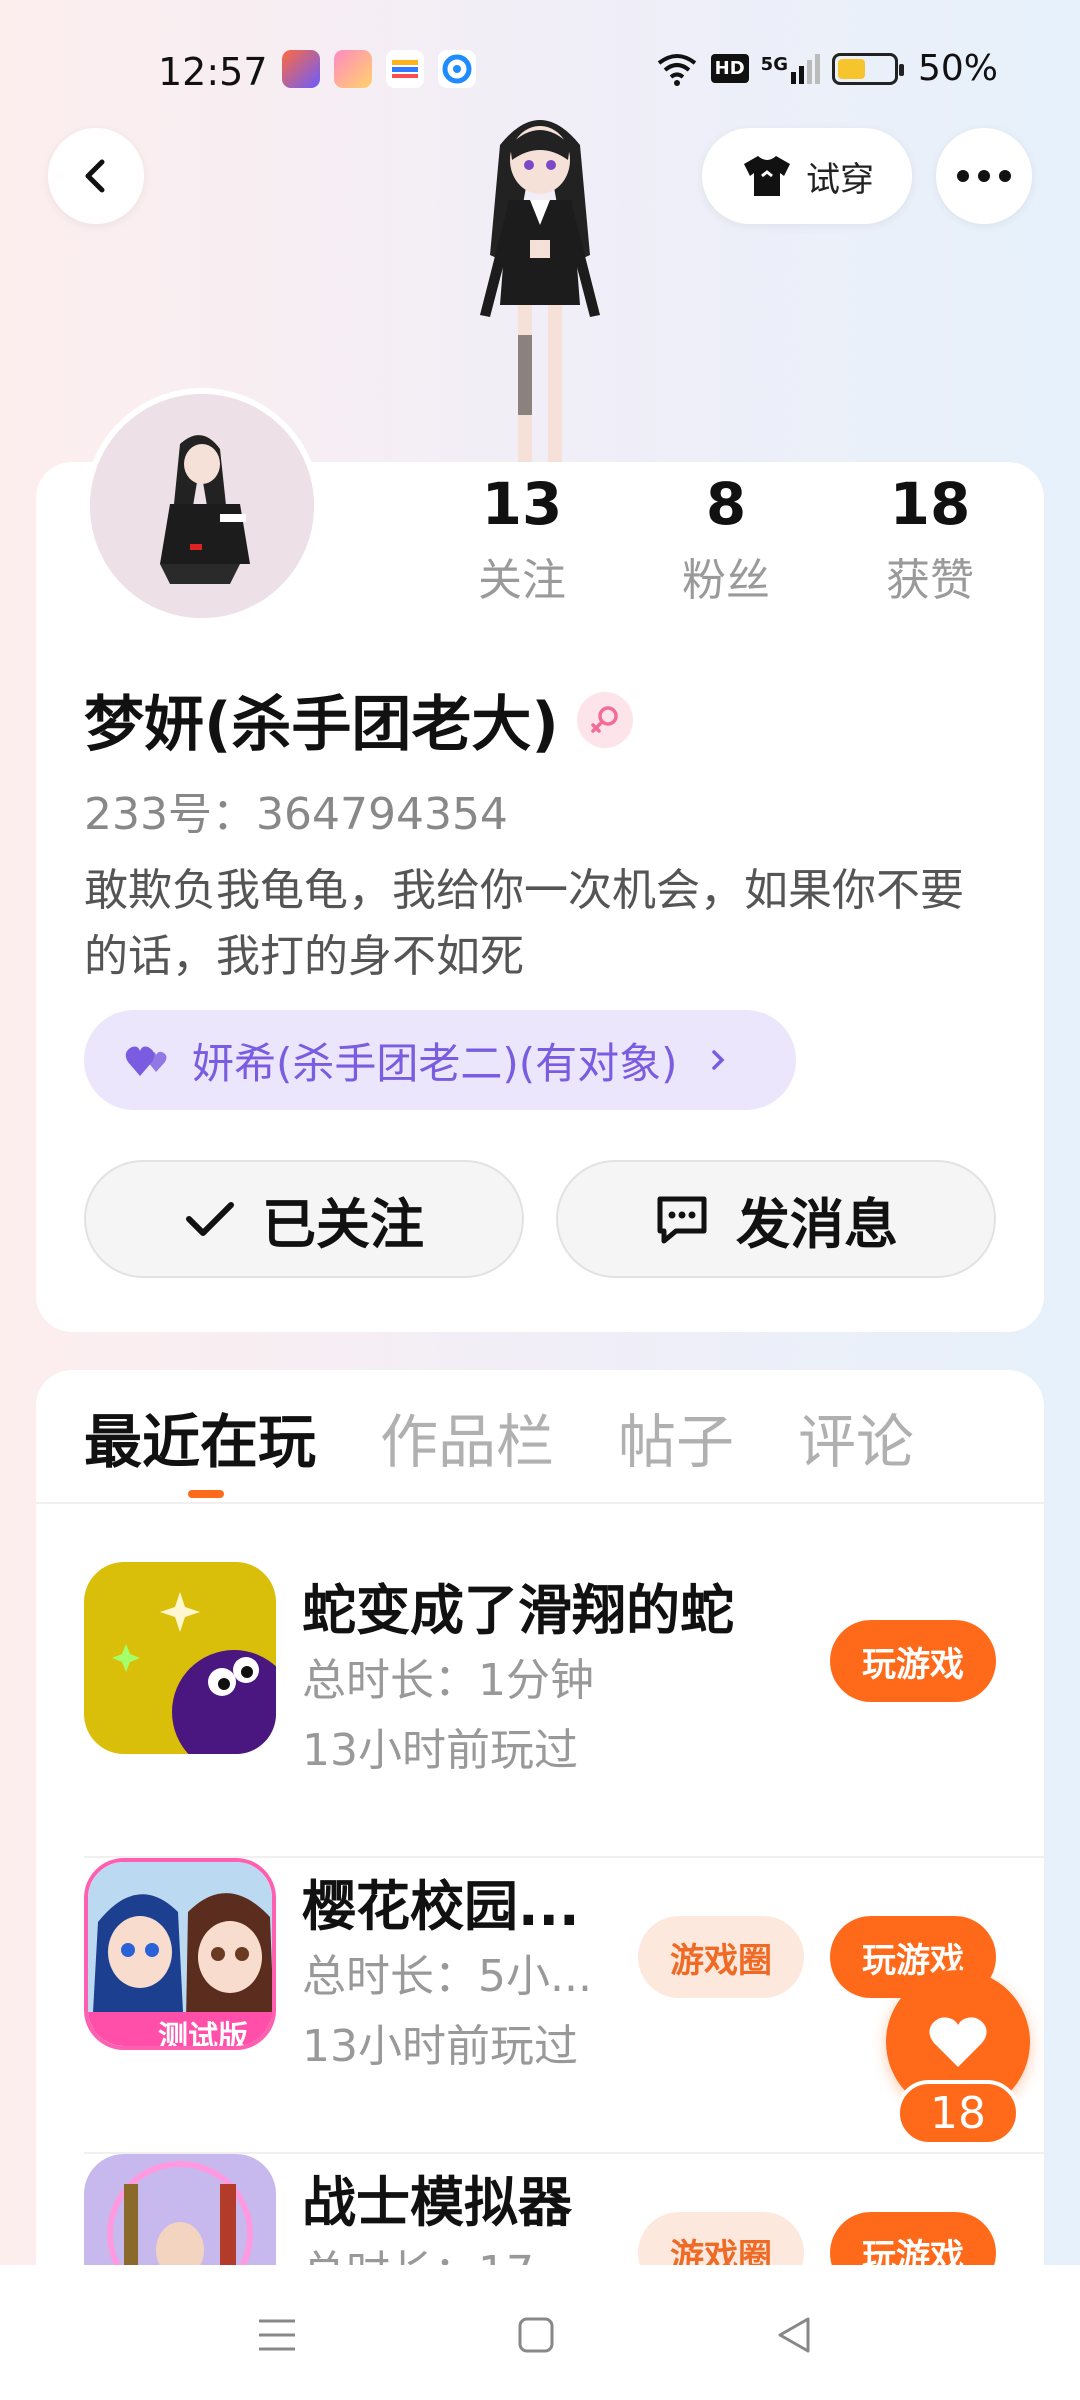  Describe the element at coordinates (210, 1219) in the screenshot. I see `check-icon` at that location.